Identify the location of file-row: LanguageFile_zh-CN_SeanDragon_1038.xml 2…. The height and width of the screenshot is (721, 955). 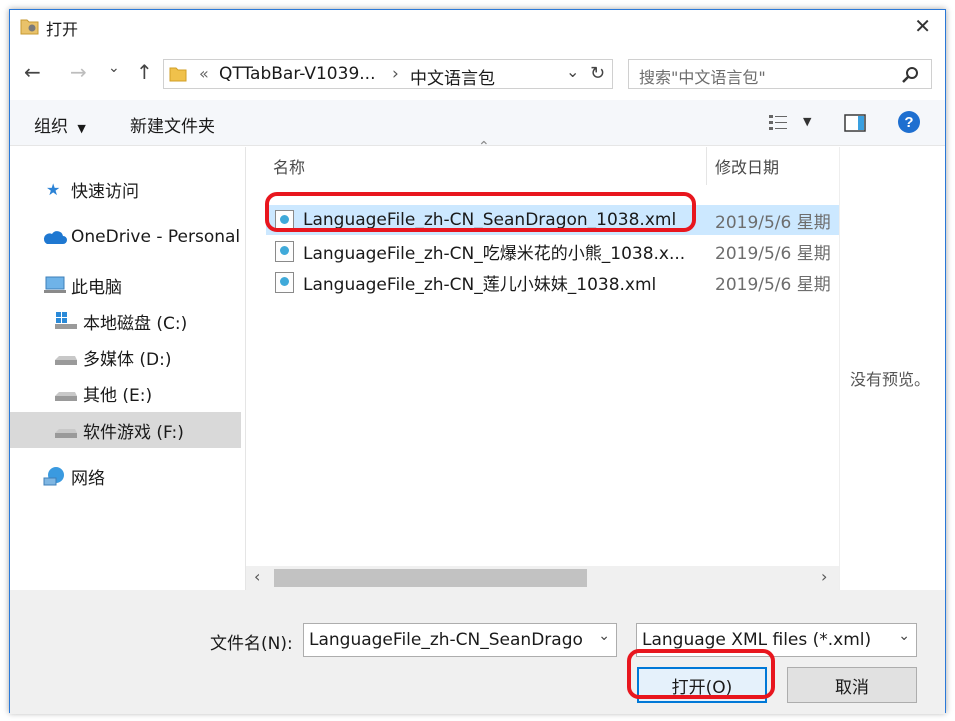
(552, 220).